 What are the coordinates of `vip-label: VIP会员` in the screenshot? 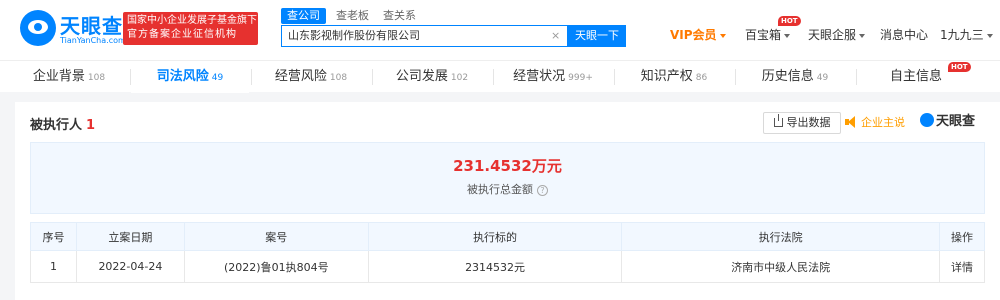 It's located at (693, 35).